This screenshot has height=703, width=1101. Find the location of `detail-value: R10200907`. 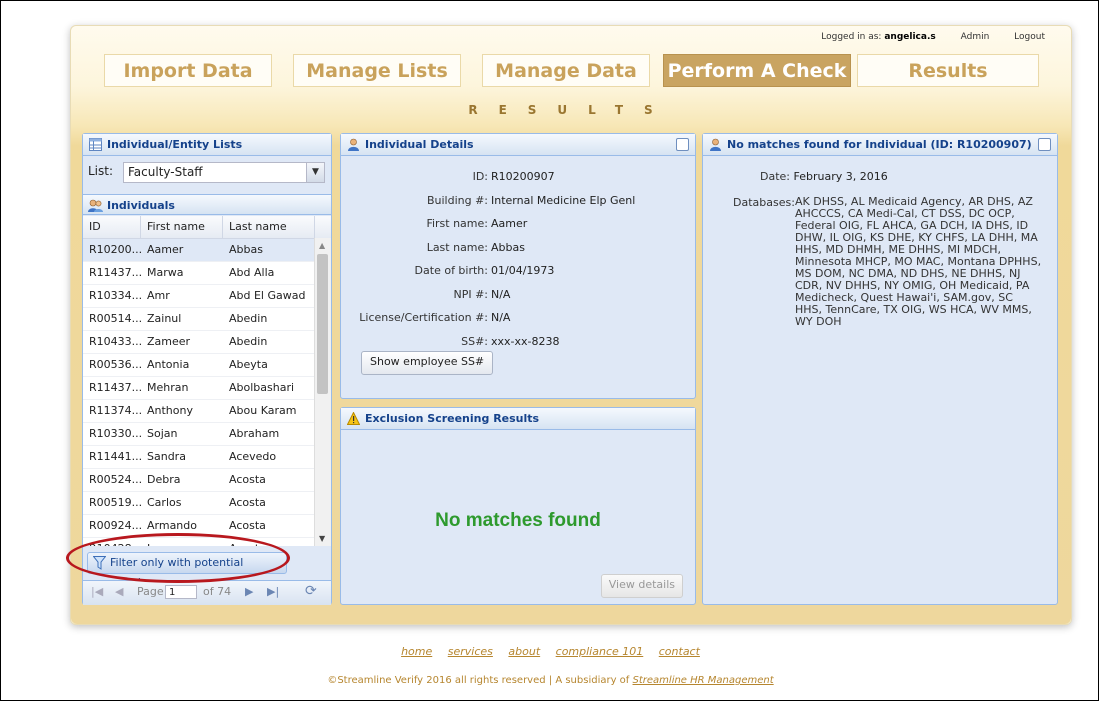

detail-value: R10200907 is located at coordinates (523, 176).